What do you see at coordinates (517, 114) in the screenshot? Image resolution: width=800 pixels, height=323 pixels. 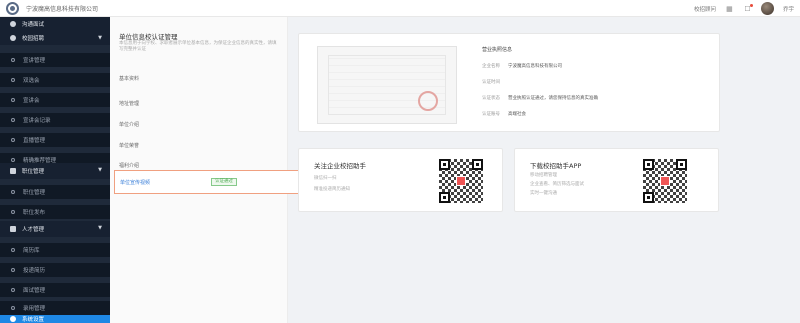 I see `cert-value: 高端社会` at bounding box center [517, 114].